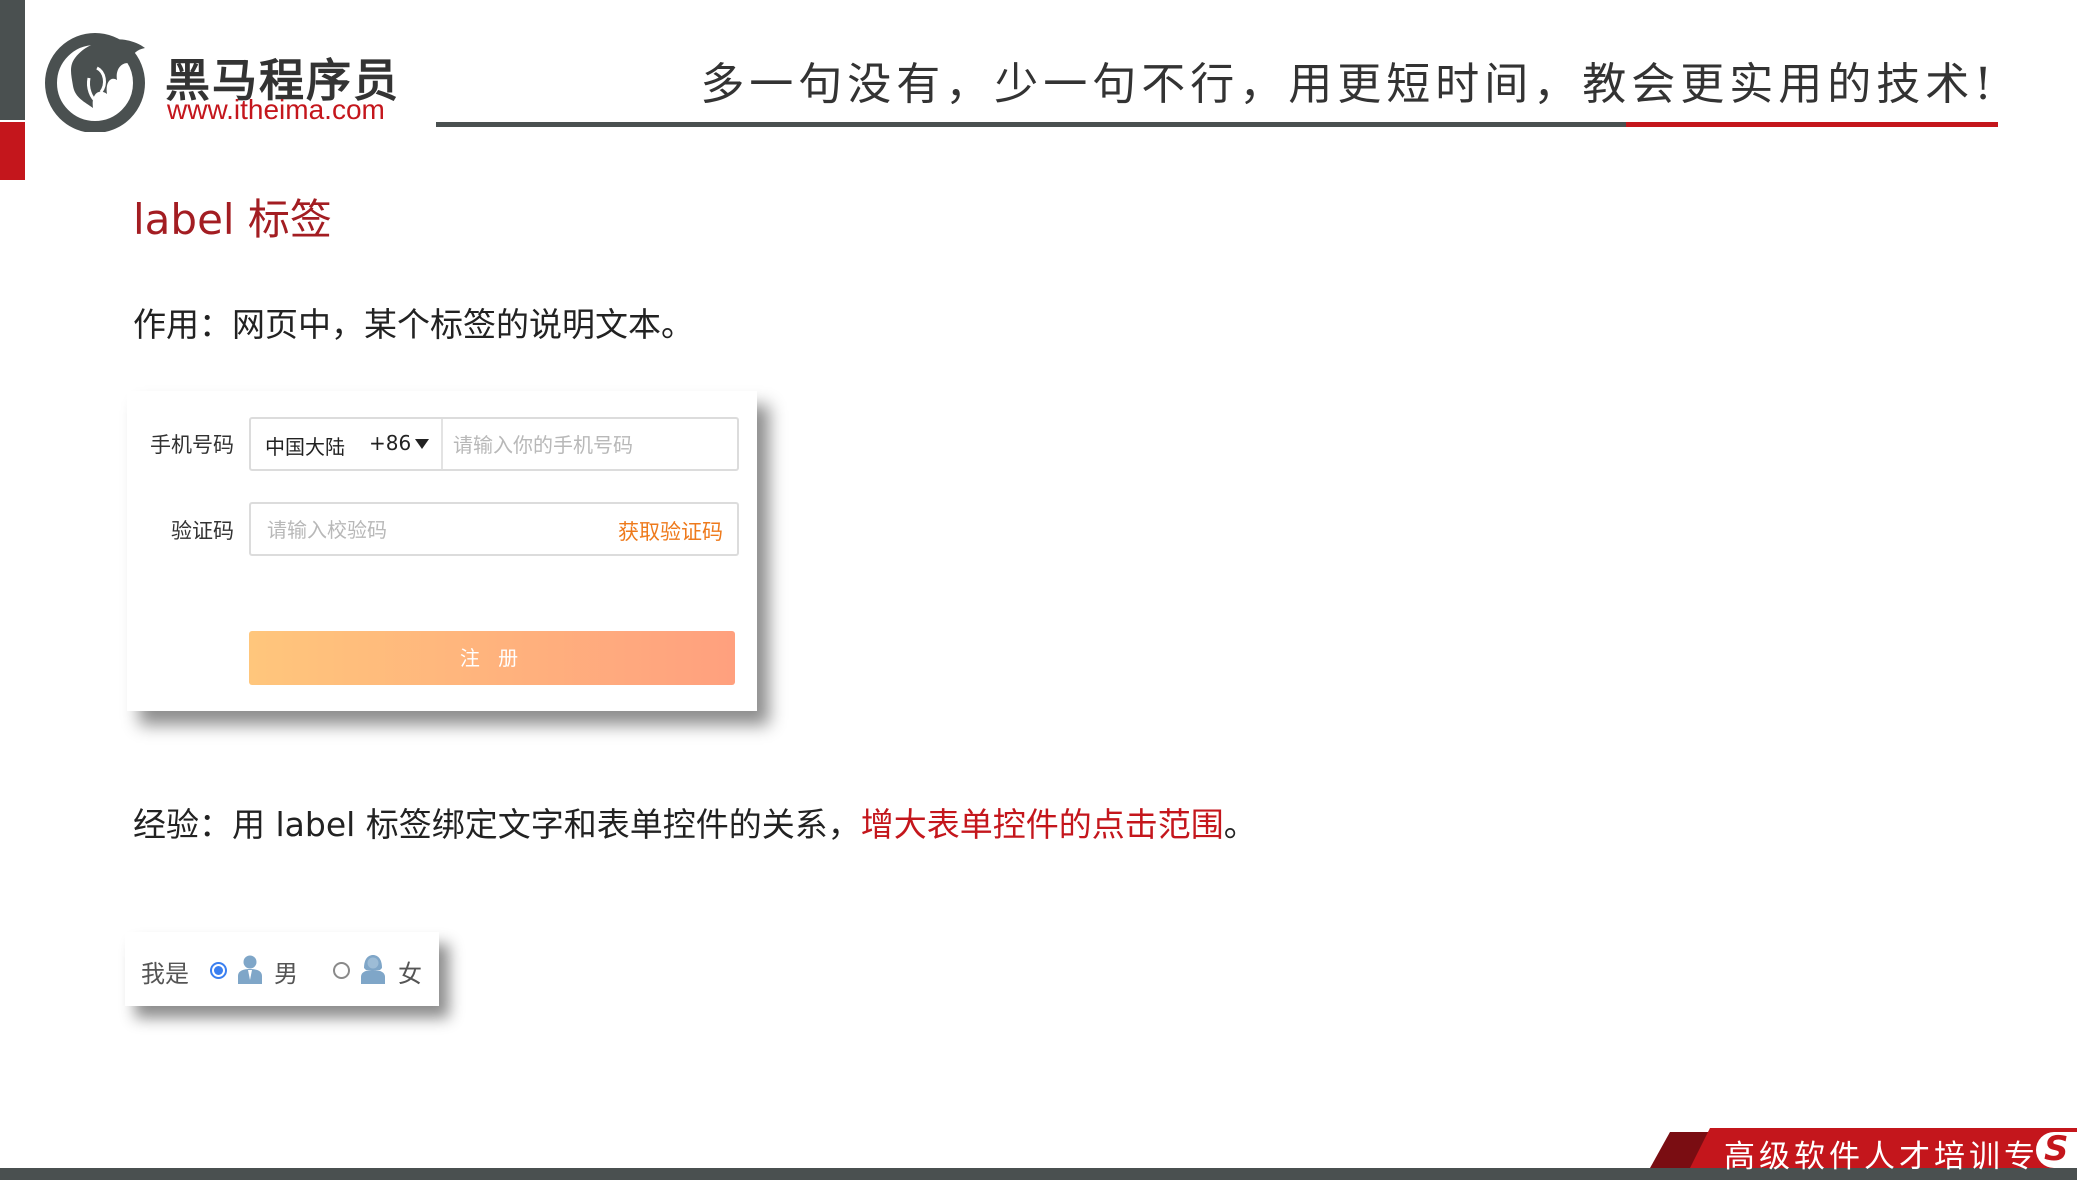 This screenshot has width=2077, height=1180. Describe the element at coordinates (390, 443) in the screenshot. I see `country-code: +86` at that location.